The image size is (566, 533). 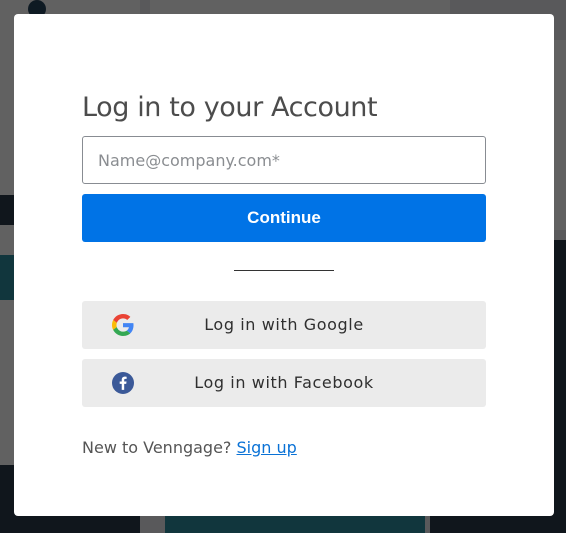 What do you see at coordinates (284, 160) in the screenshot?
I see `email-field` at bounding box center [284, 160].